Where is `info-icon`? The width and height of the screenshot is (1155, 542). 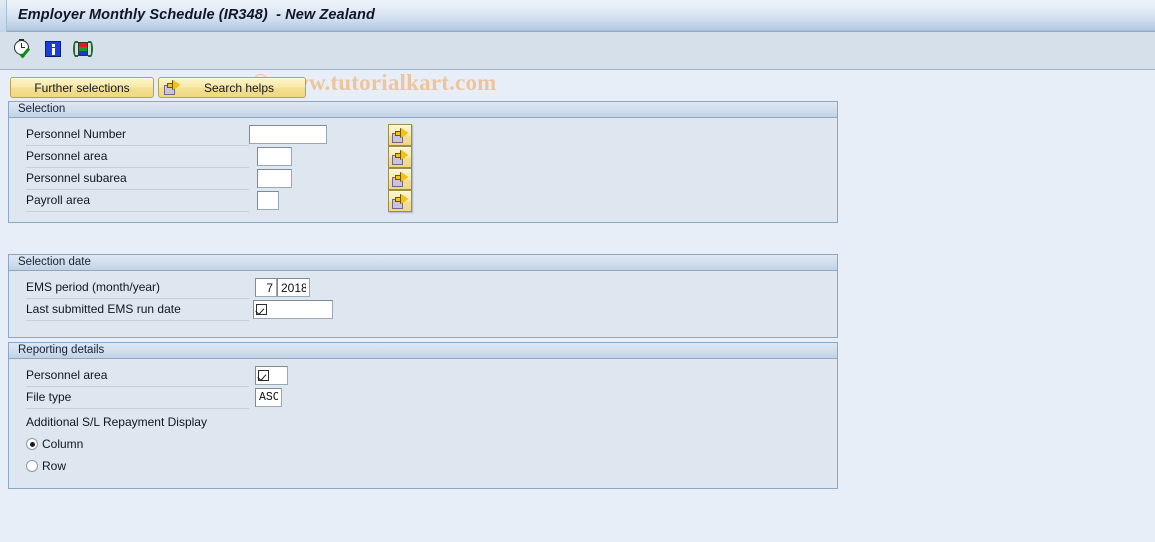
info-icon is located at coordinates (53, 49).